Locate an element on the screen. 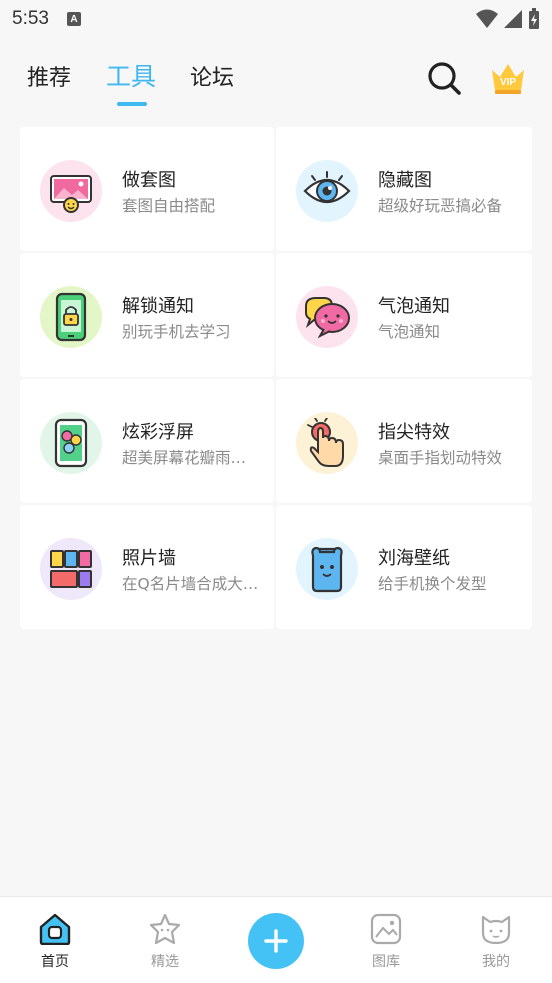 The height and width of the screenshot is (983, 552). tool-desc: 别玩手机去学习 is located at coordinates (176, 332).